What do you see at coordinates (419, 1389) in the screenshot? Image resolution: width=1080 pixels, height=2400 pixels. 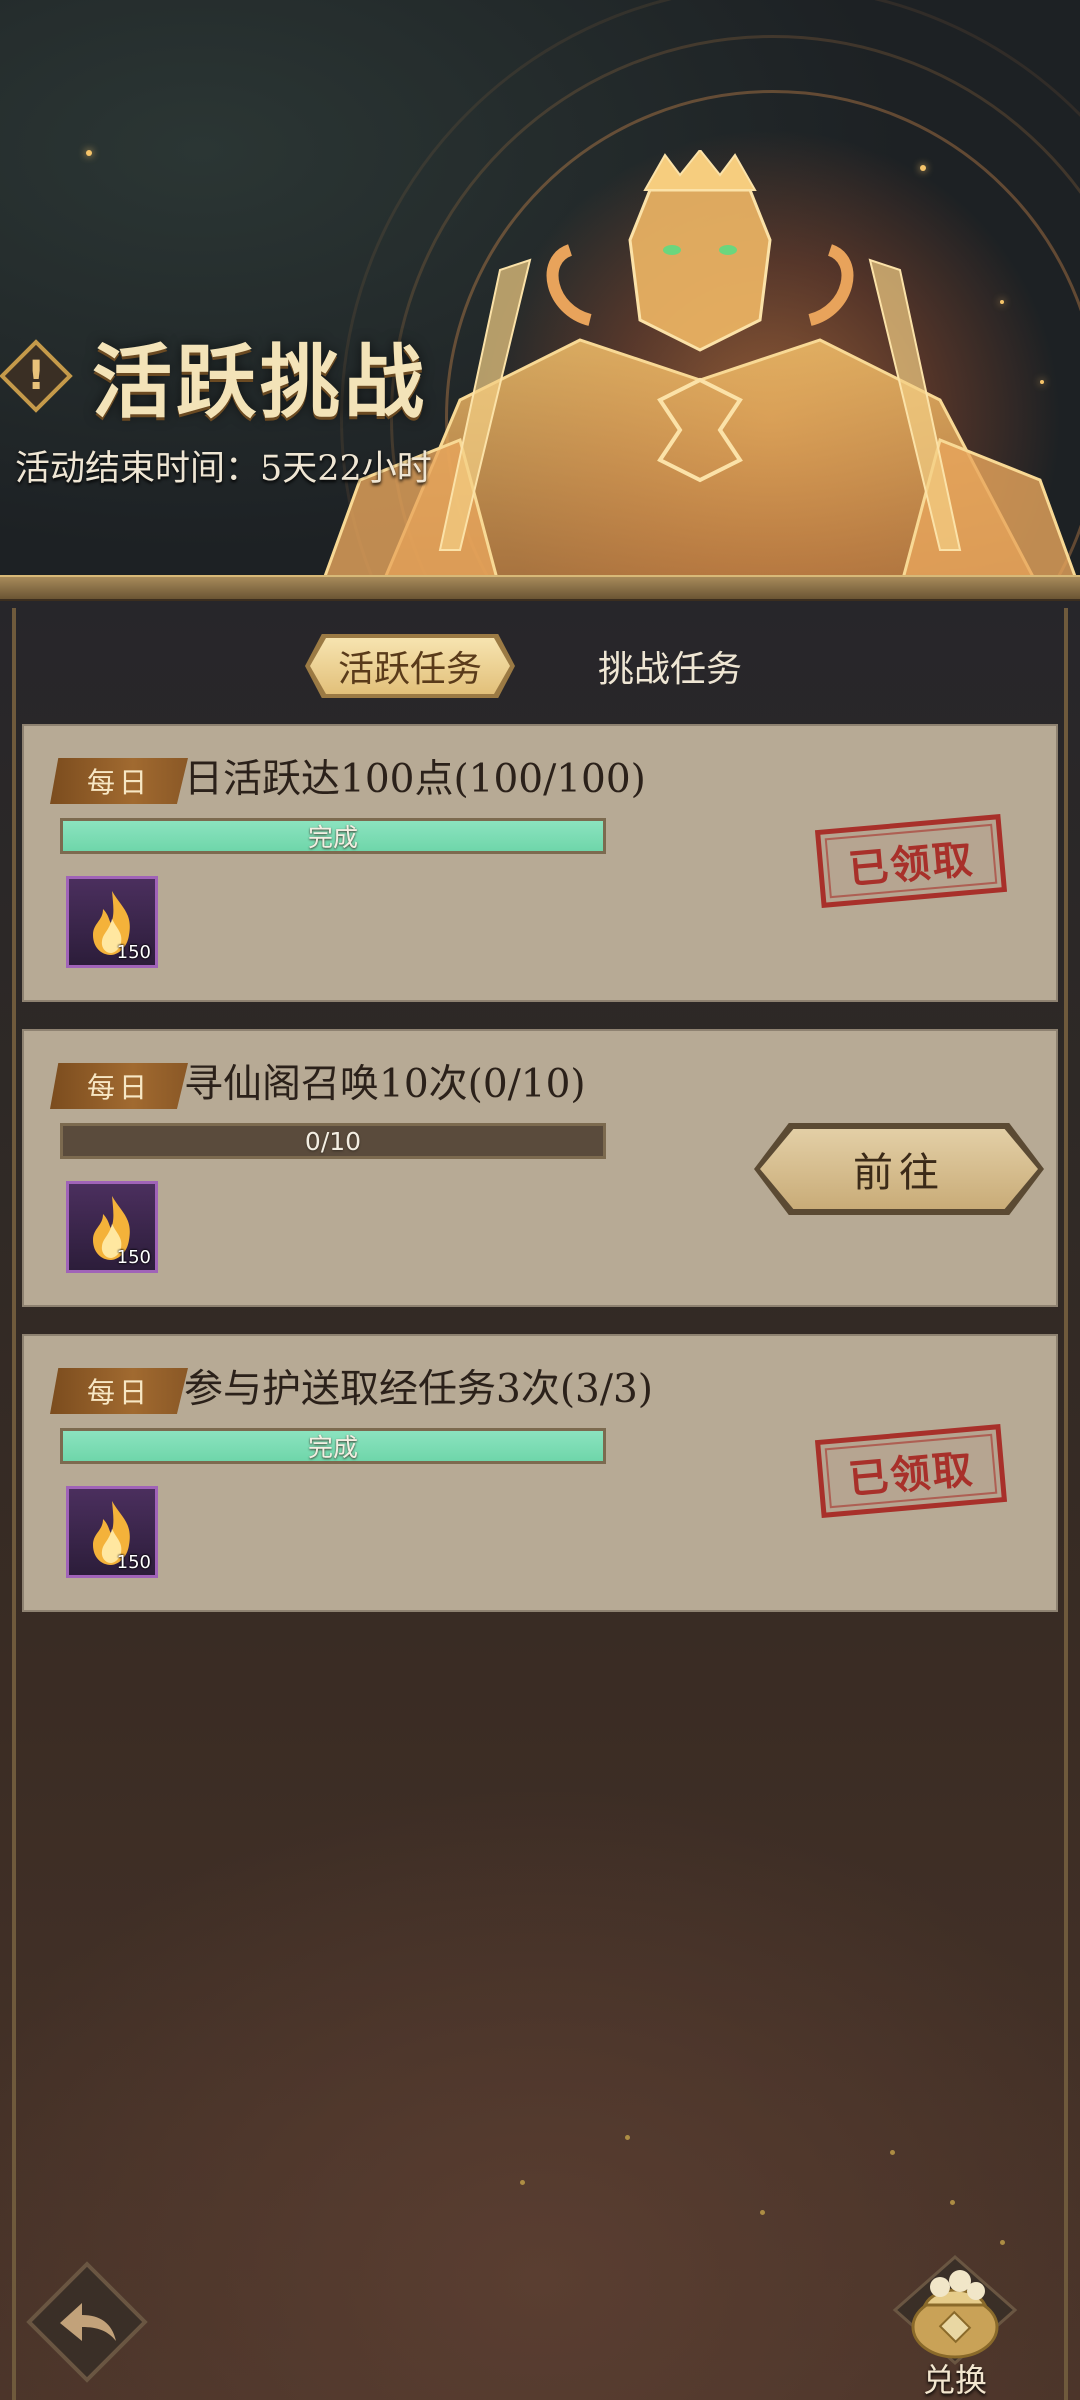 I see `task-title: 参与护送取经任务3次(3/3)` at bounding box center [419, 1389].